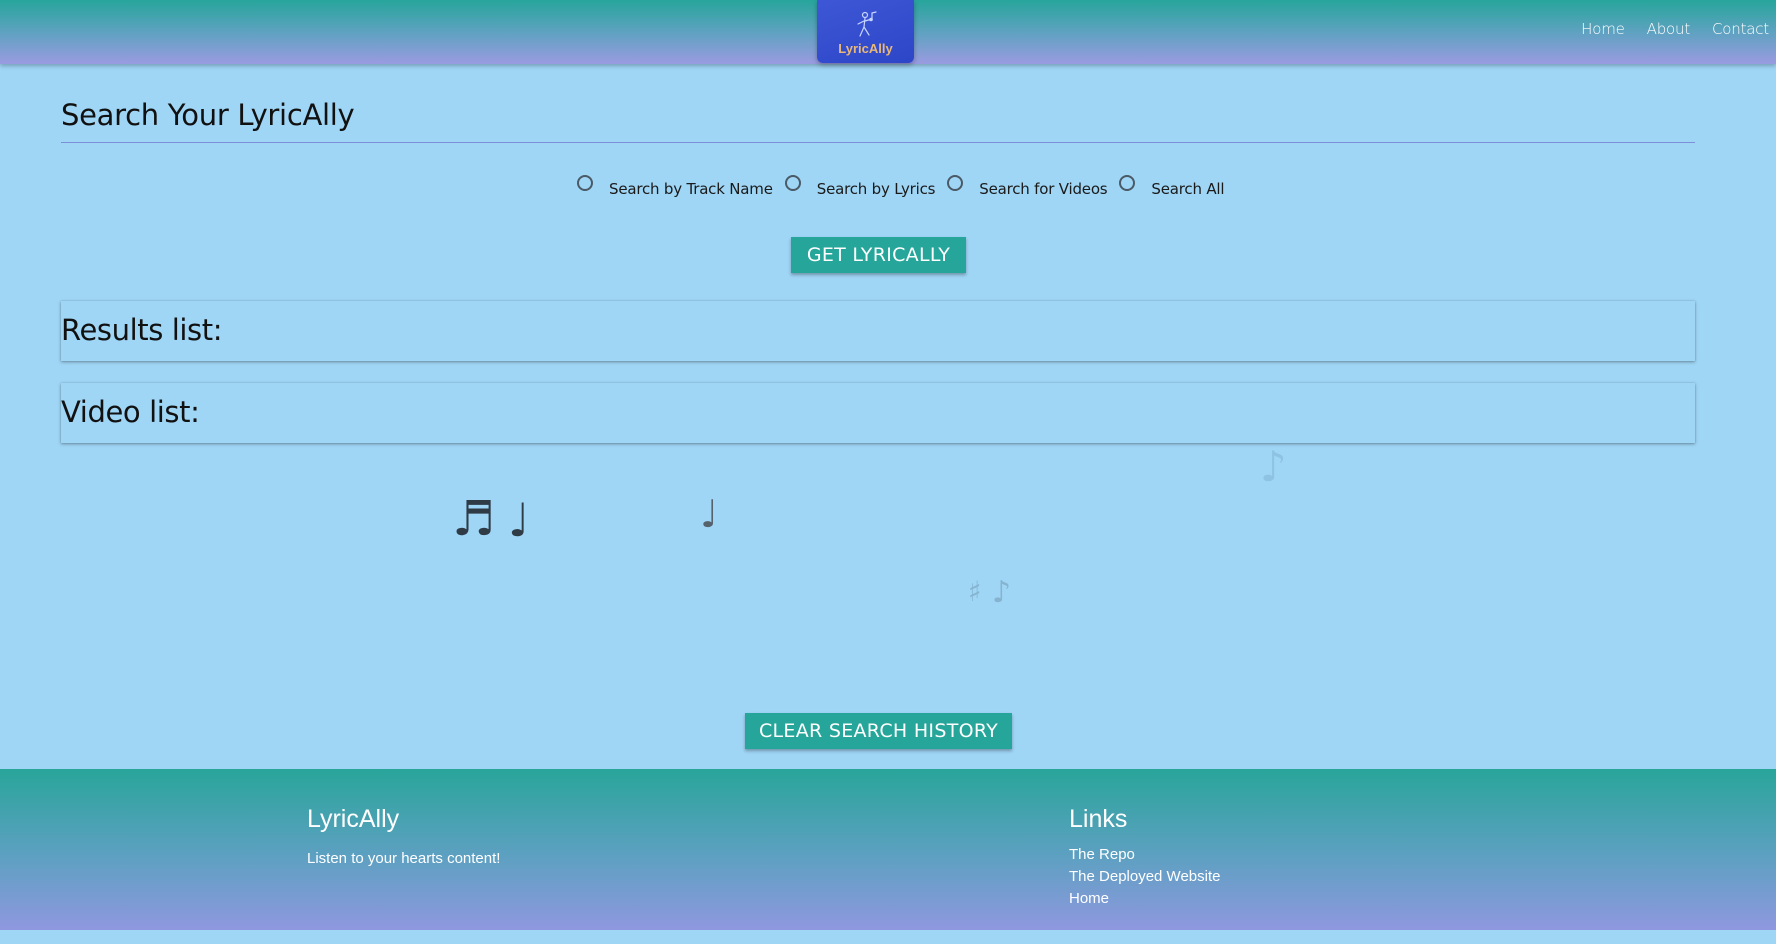  What do you see at coordinates (1144, 899) in the screenshot?
I see `footer-link-home: Home` at bounding box center [1144, 899].